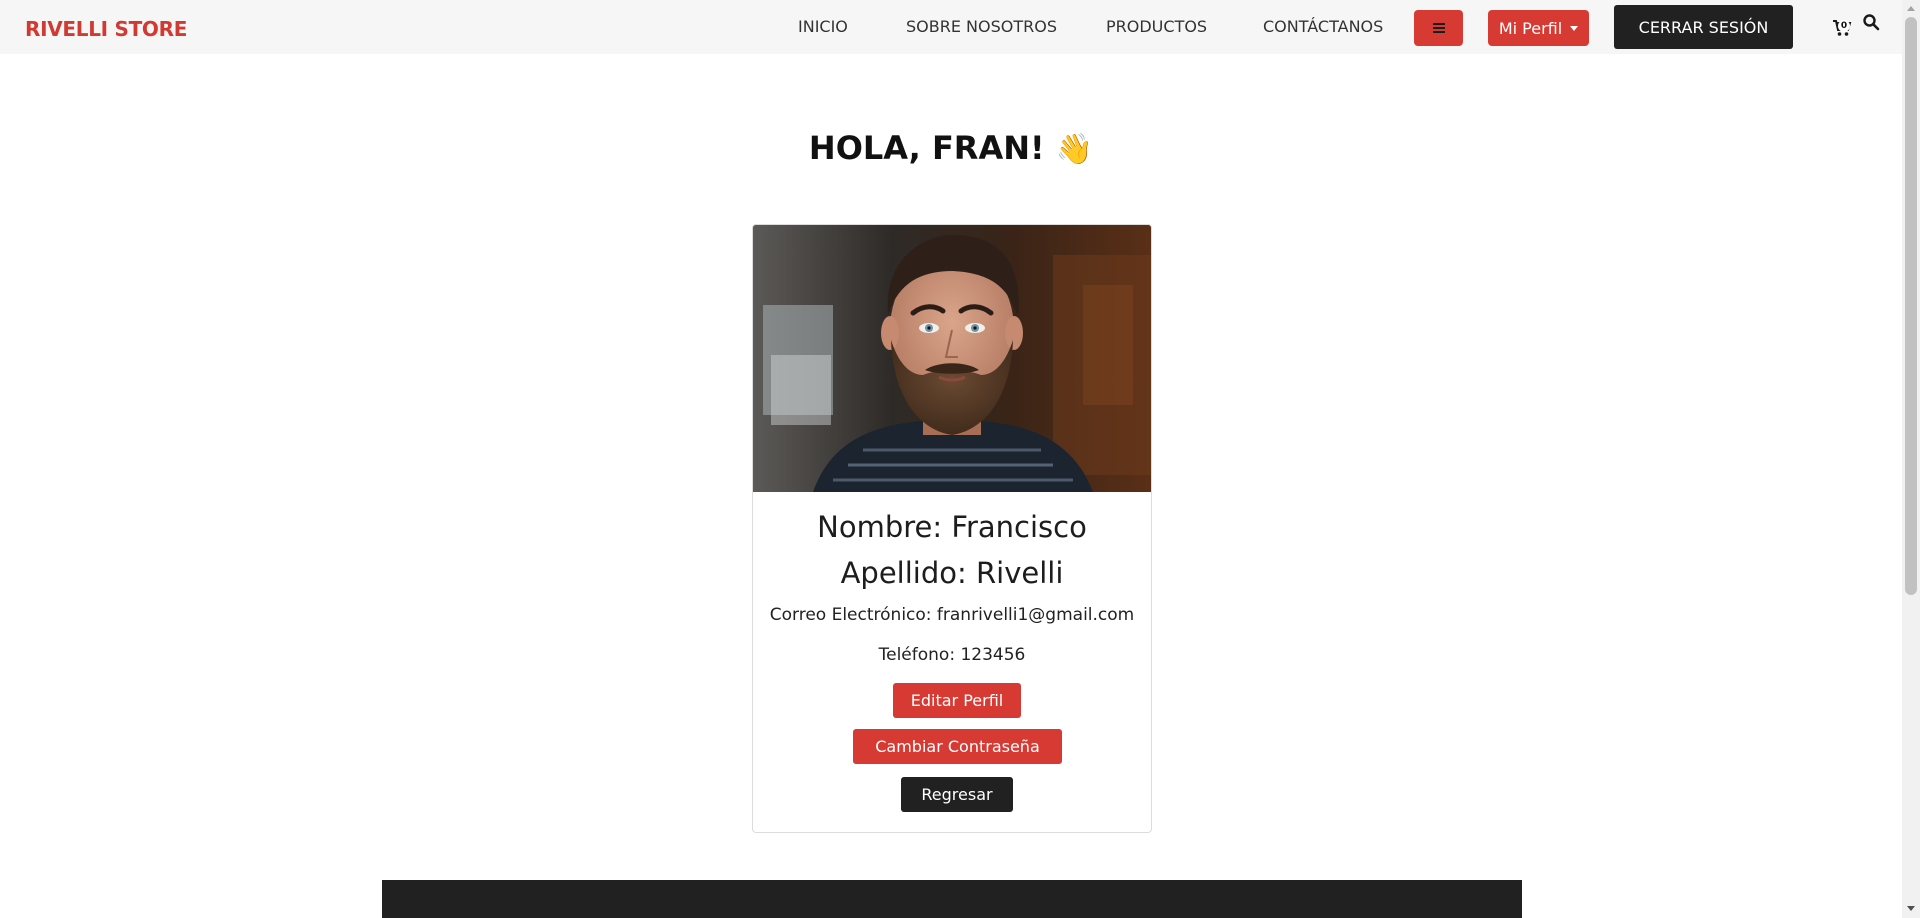 The width and height of the screenshot is (1920, 918). Describe the element at coordinates (952, 899) in the screenshot. I see `footer` at that location.